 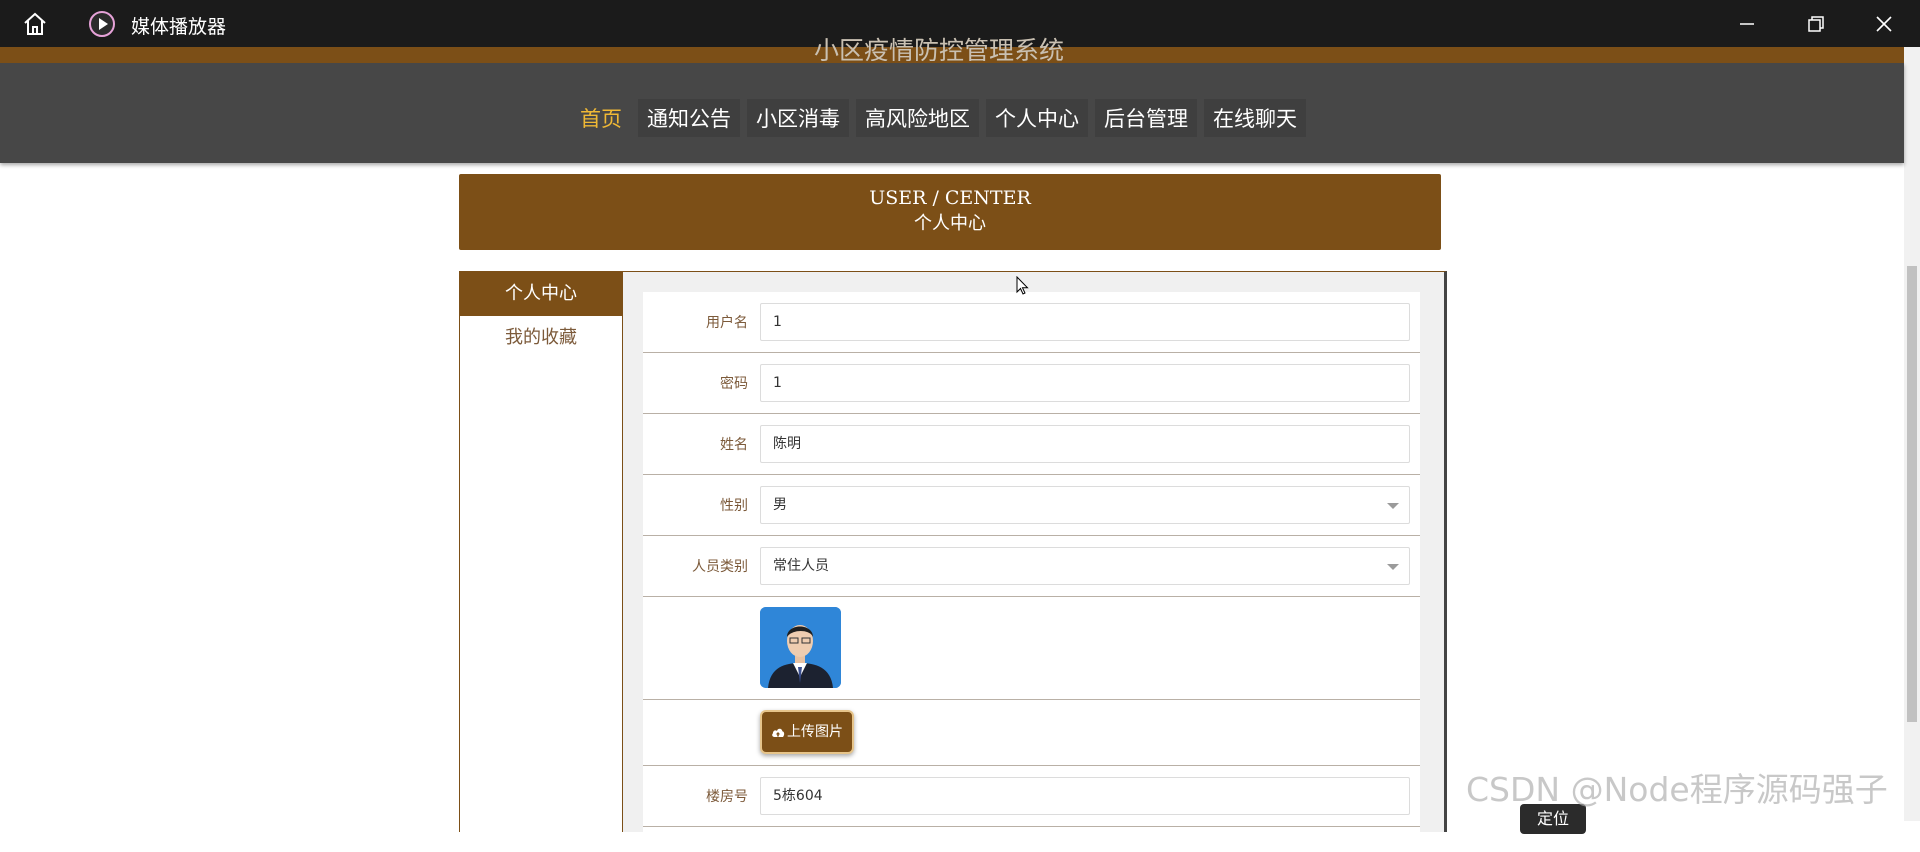 I want to click on nav-chat: 在线聊天, so click(x=1255, y=118).